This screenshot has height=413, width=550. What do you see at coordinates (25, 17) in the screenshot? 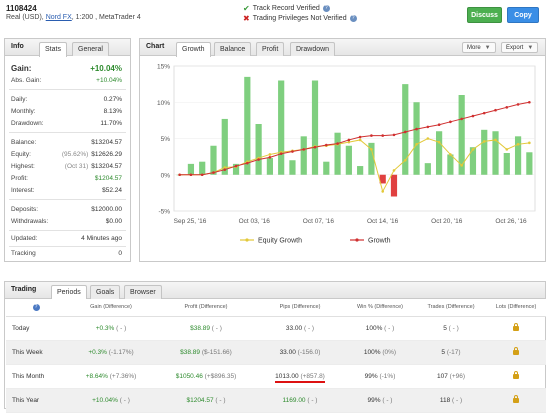
I see `account-type: Real (USD),` at bounding box center [25, 17].